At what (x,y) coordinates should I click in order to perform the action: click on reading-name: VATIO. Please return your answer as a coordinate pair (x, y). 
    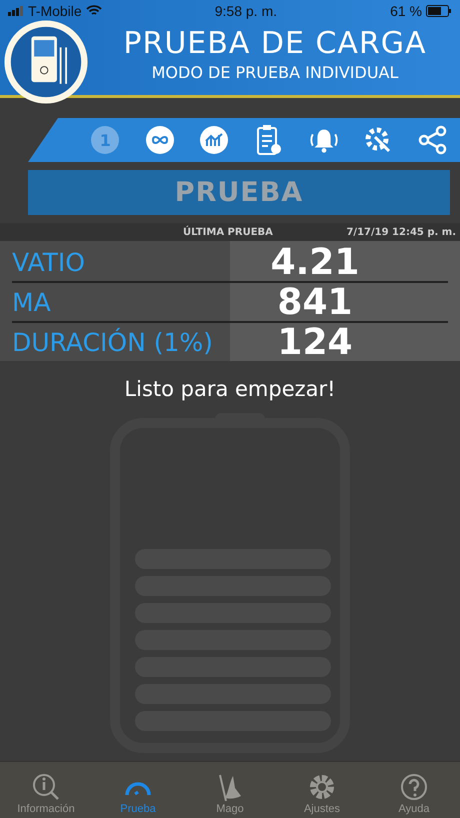
    Looking at the image, I should click on (49, 262).